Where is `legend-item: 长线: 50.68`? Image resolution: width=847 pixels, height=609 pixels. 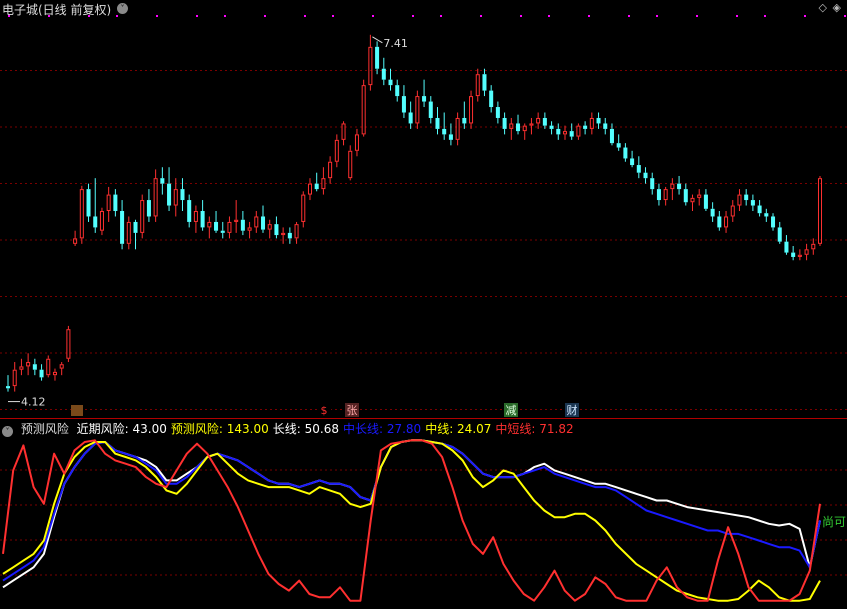 legend-item: 长线: 50.68 is located at coordinates (305, 429).